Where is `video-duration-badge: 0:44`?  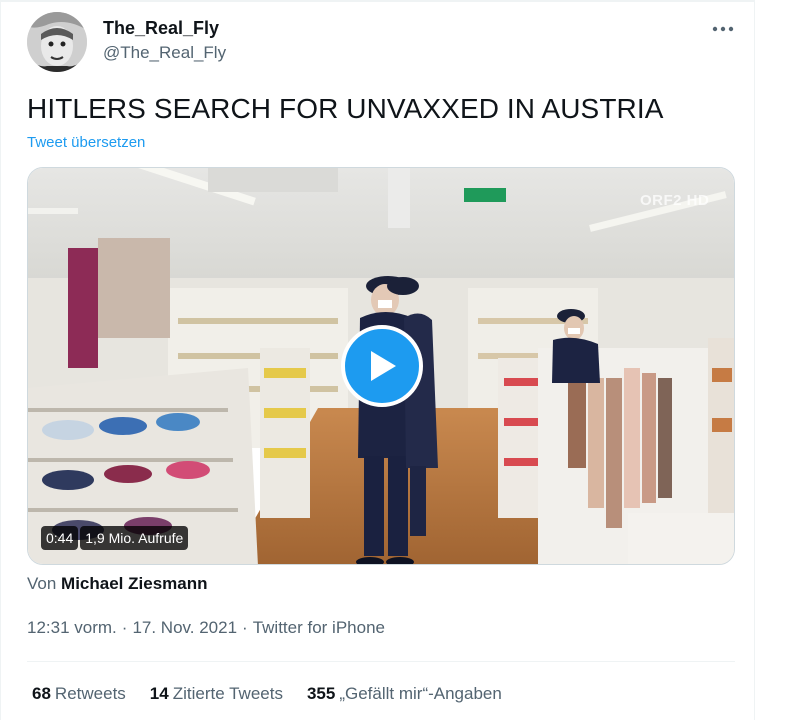
video-duration-badge: 0:44 is located at coordinates (60, 538).